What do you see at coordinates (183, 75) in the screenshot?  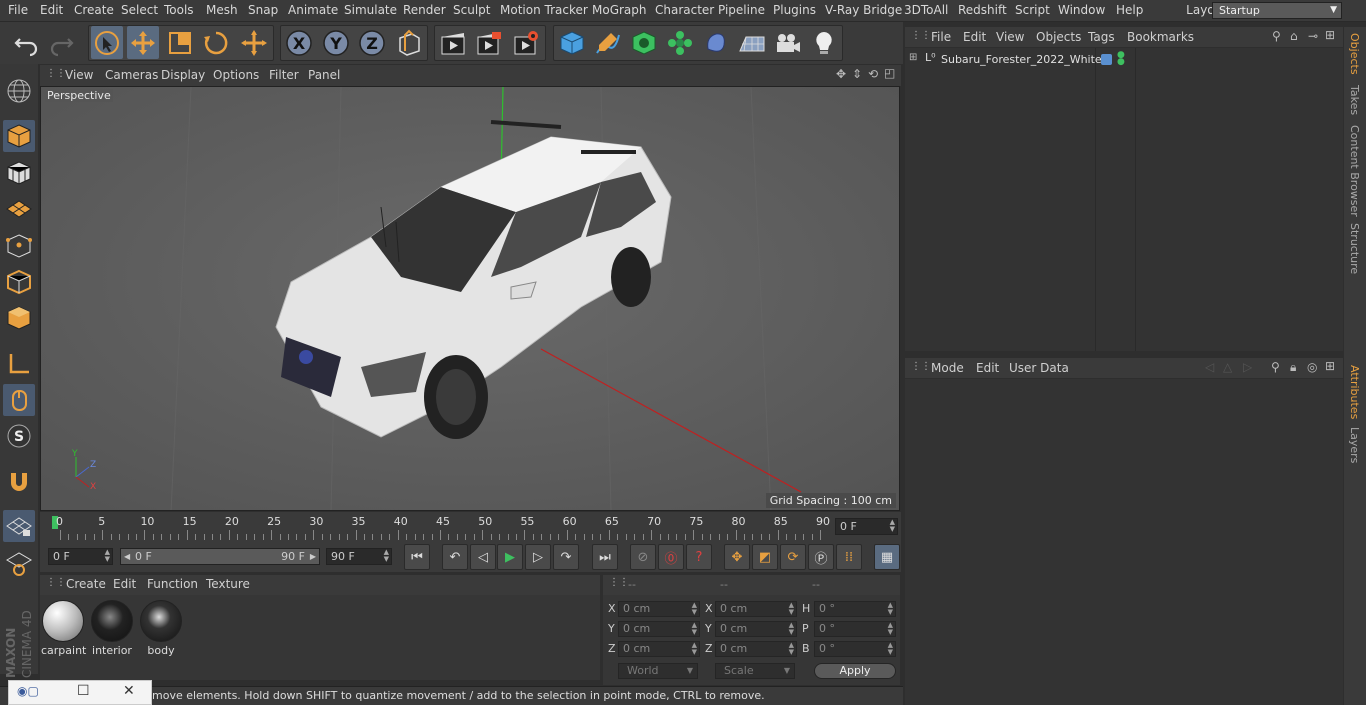 I see `viewport-menu-display: Display` at bounding box center [183, 75].